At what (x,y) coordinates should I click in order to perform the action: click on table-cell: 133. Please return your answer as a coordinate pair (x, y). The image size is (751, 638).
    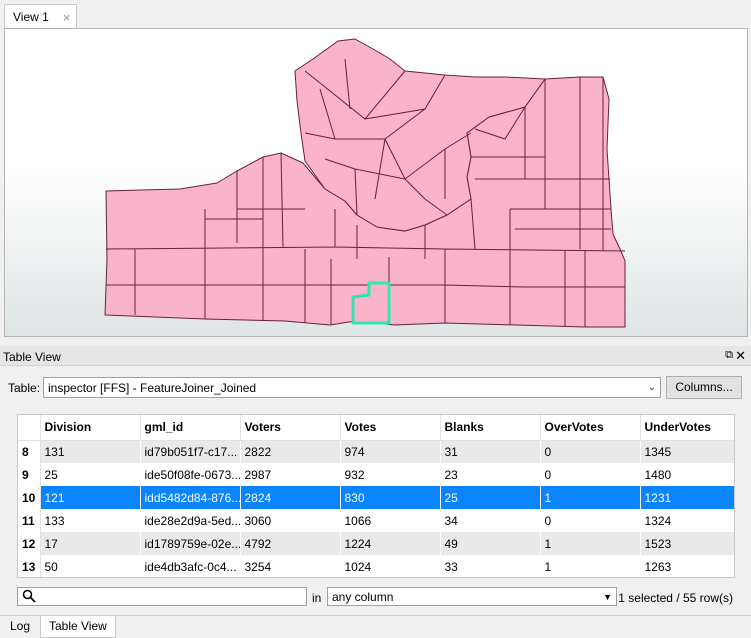
    Looking at the image, I should click on (90, 520).